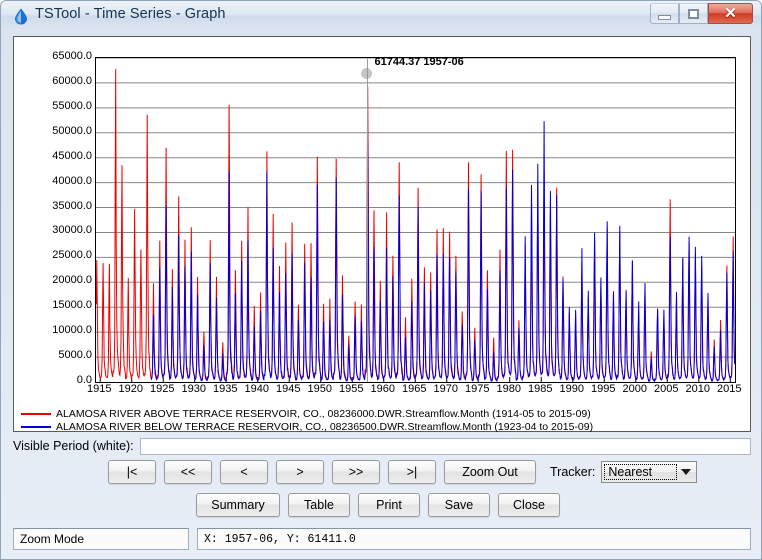 Image resolution: width=762 pixels, height=560 pixels. What do you see at coordinates (664, 17) in the screenshot?
I see `minimize-icon` at bounding box center [664, 17].